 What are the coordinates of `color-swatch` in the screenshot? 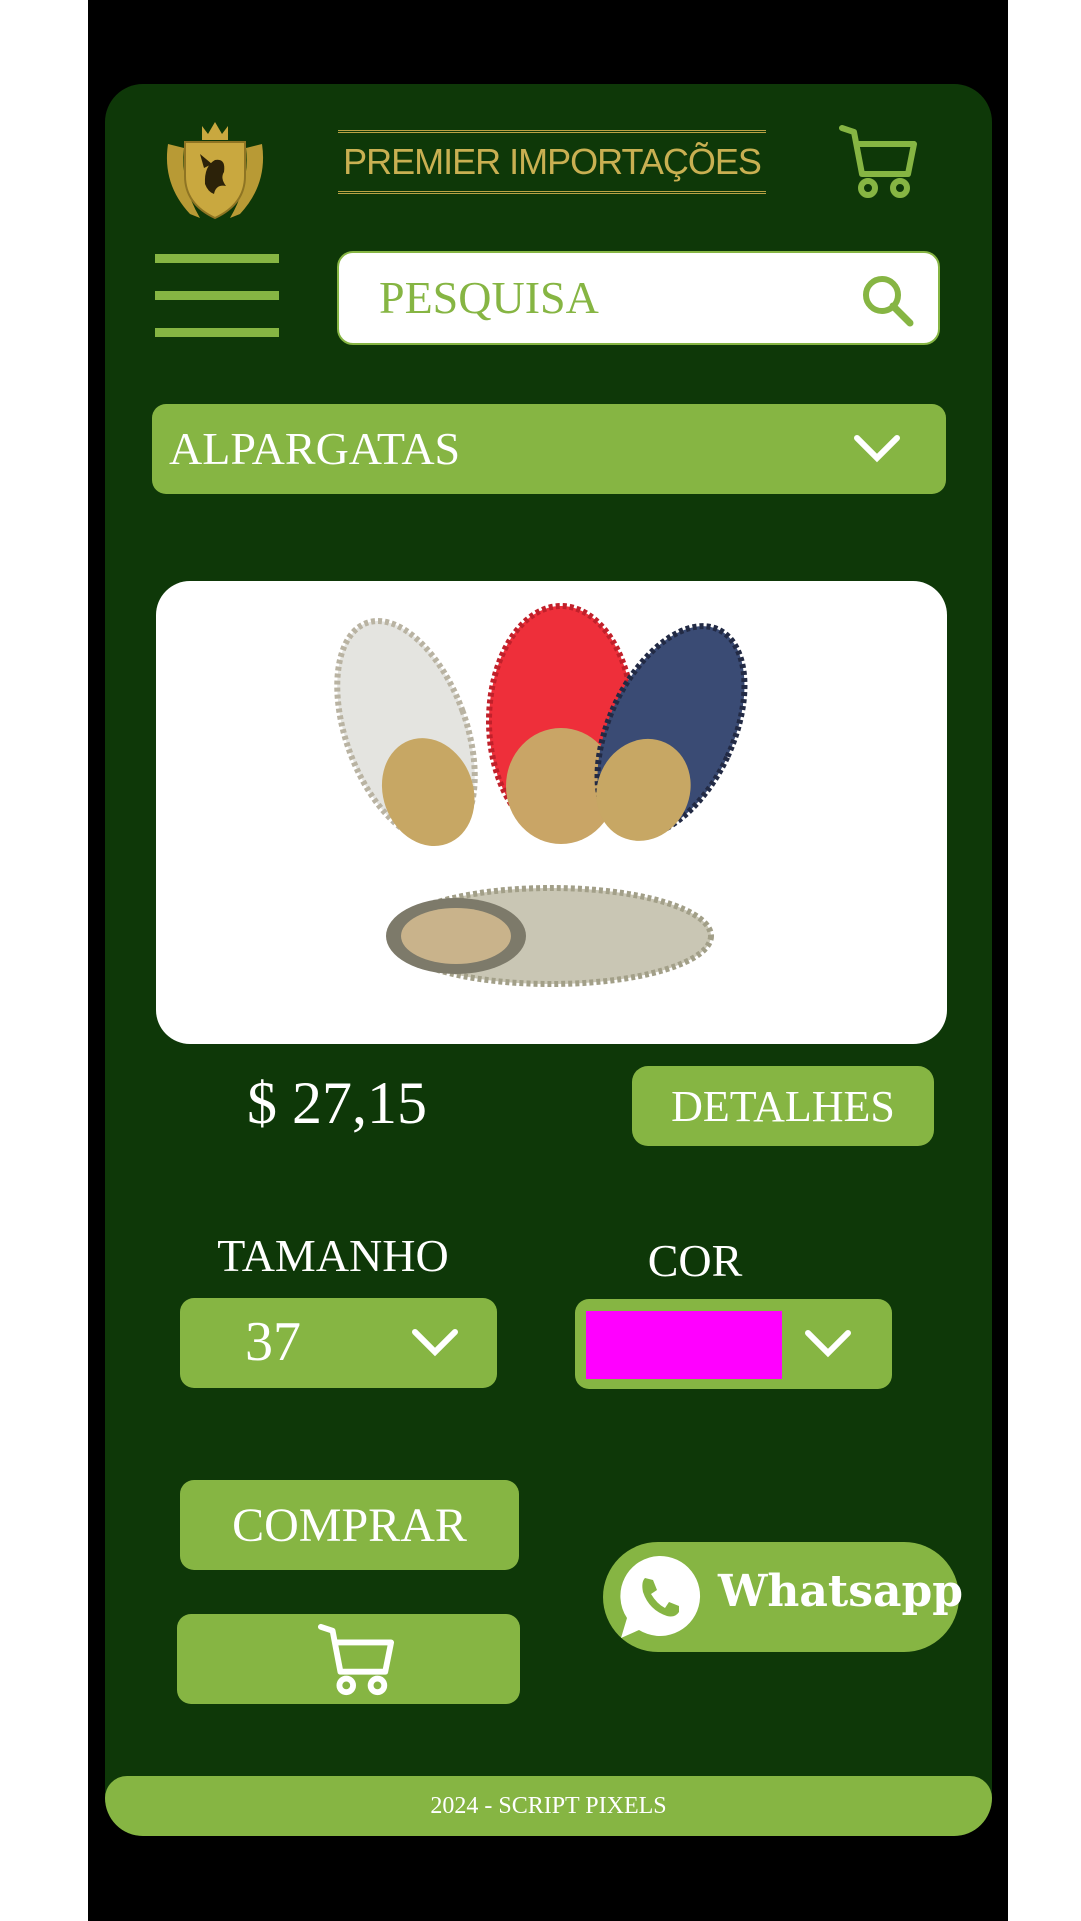 It's located at (684, 1345).